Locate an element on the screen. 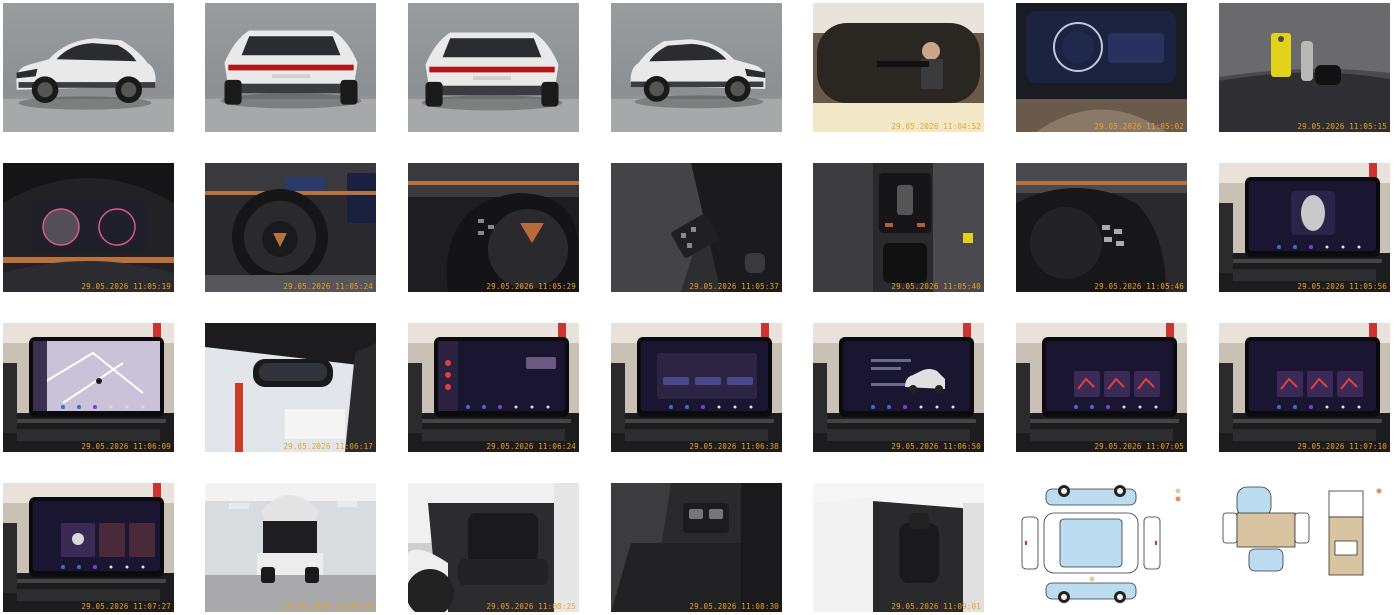 This screenshot has height=615, width=1400. photo-timestamp: 29.05.2026 11:05:15 is located at coordinates (1342, 126).